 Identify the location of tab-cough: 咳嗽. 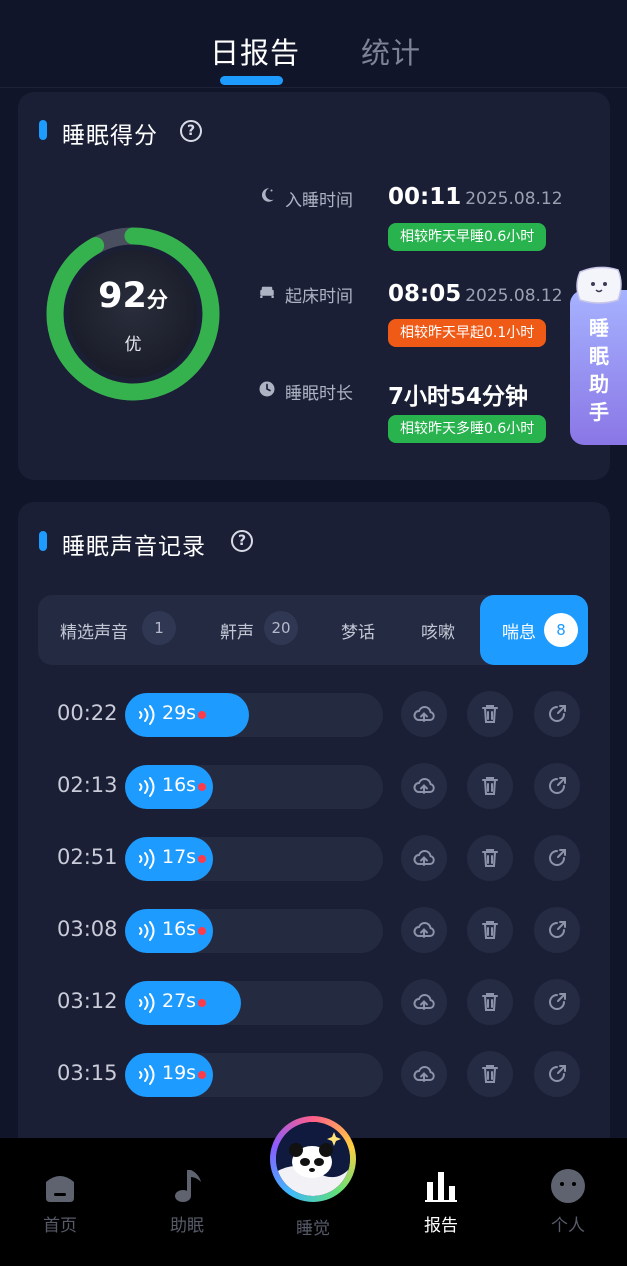
(438, 630).